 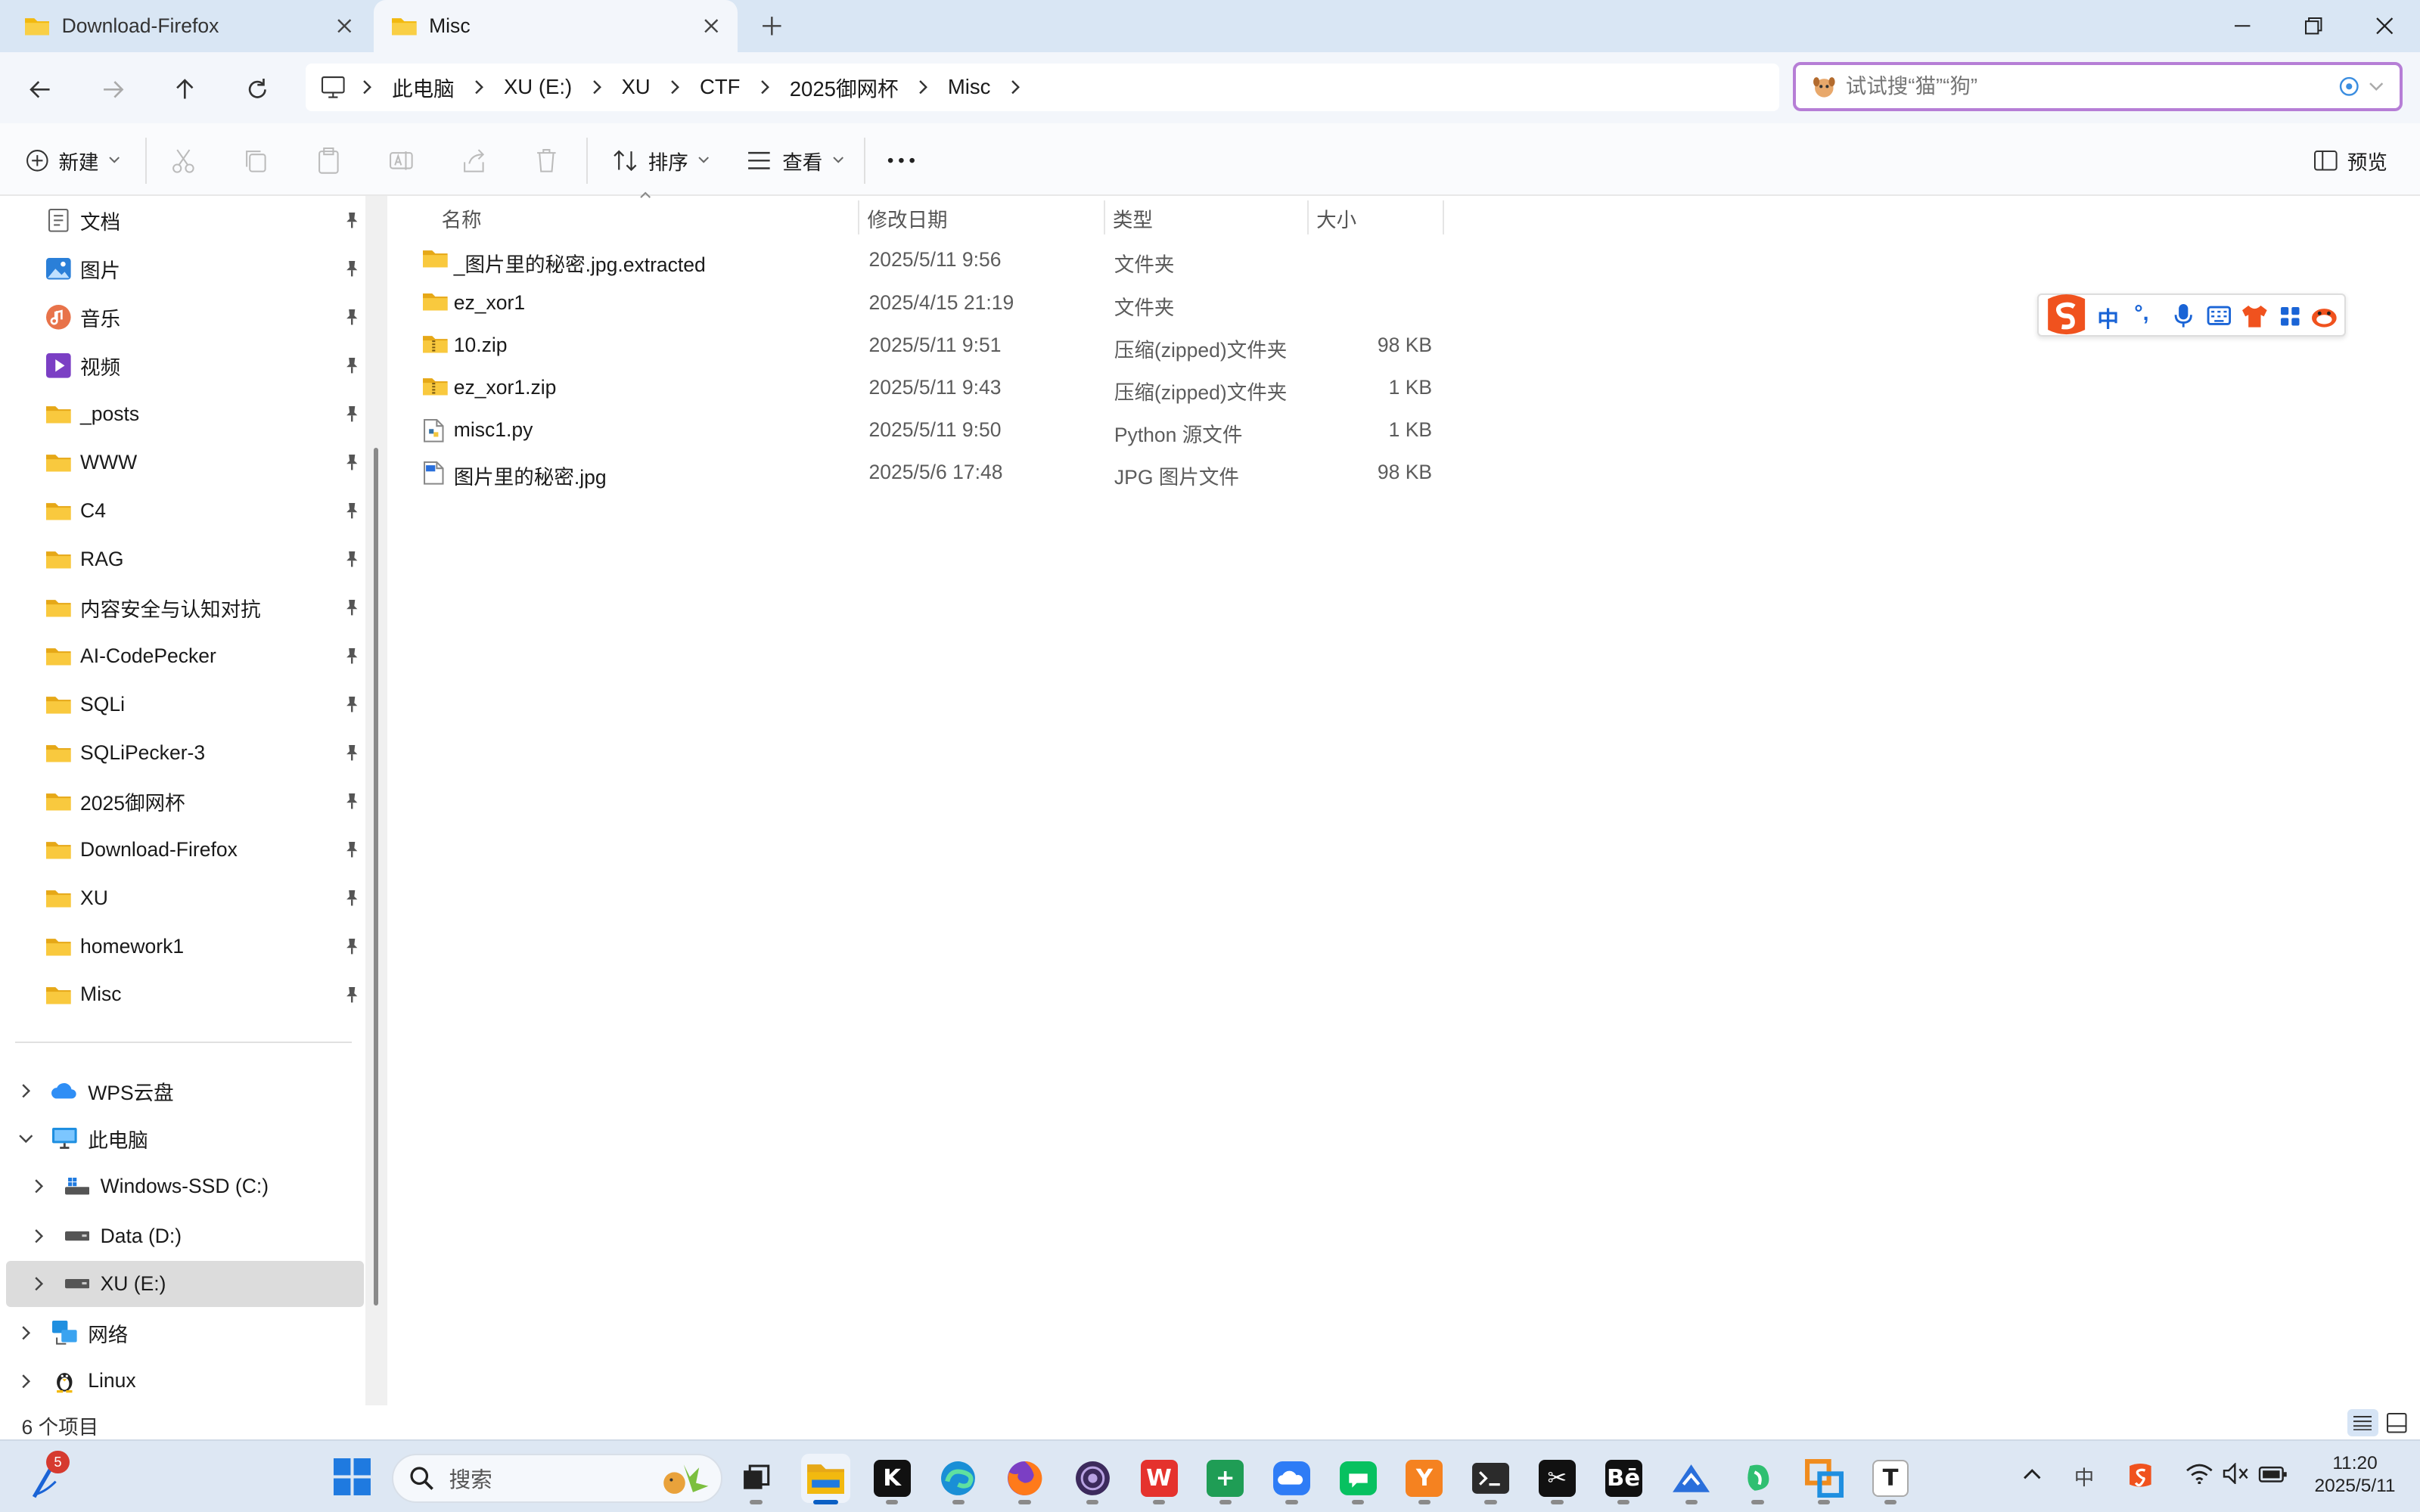 What do you see at coordinates (2032, 1473) in the screenshot?
I see `show-hidden-icons-button` at bounding box center [2032, 1473].